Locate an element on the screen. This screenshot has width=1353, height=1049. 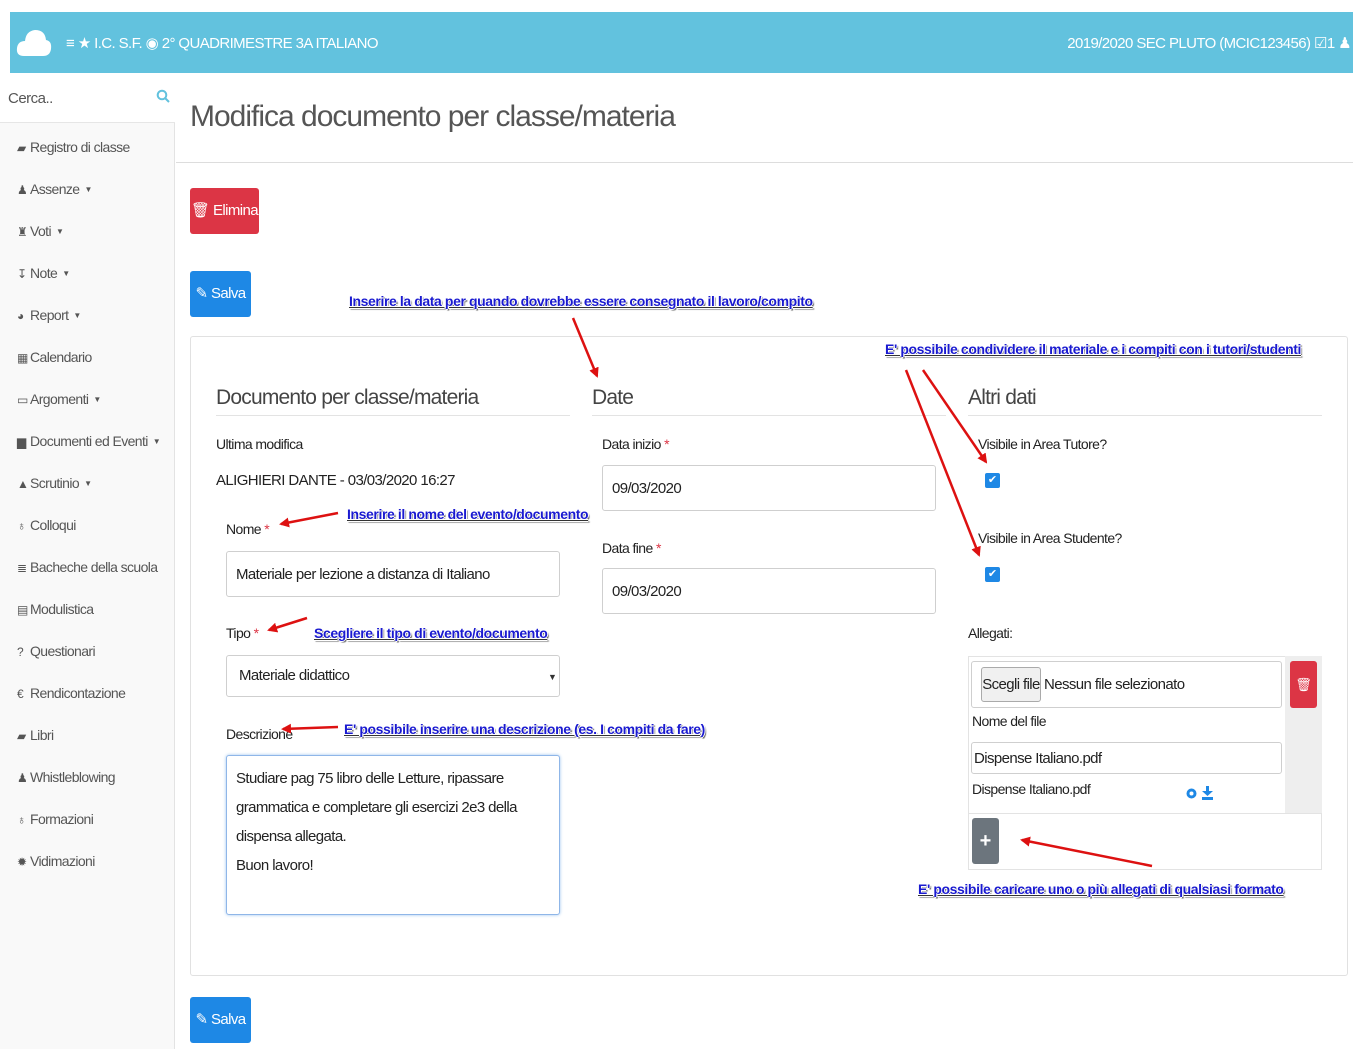
student-visible-checkbox: ✔ is located at coordinates (992, 574).